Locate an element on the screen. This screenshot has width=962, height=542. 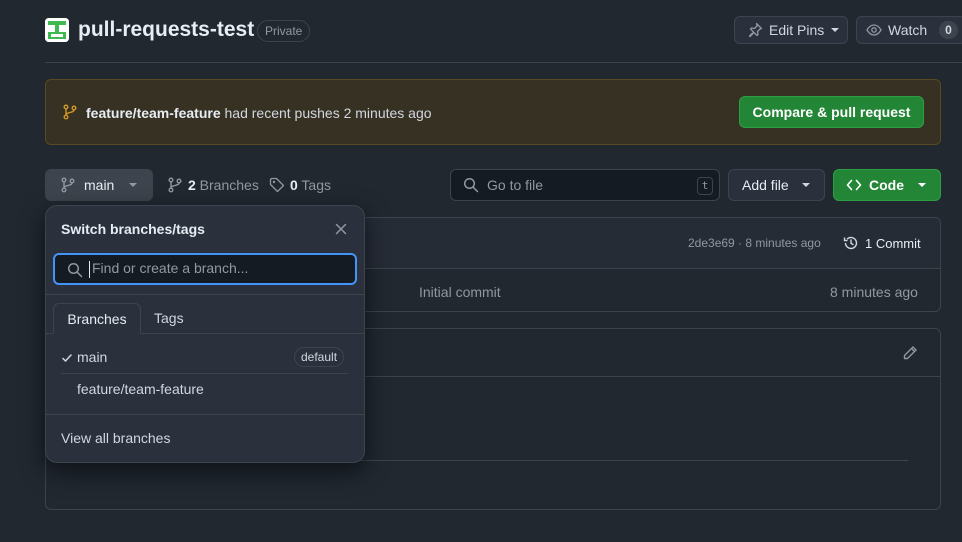
check-icon is located at coordinates (67, 358).